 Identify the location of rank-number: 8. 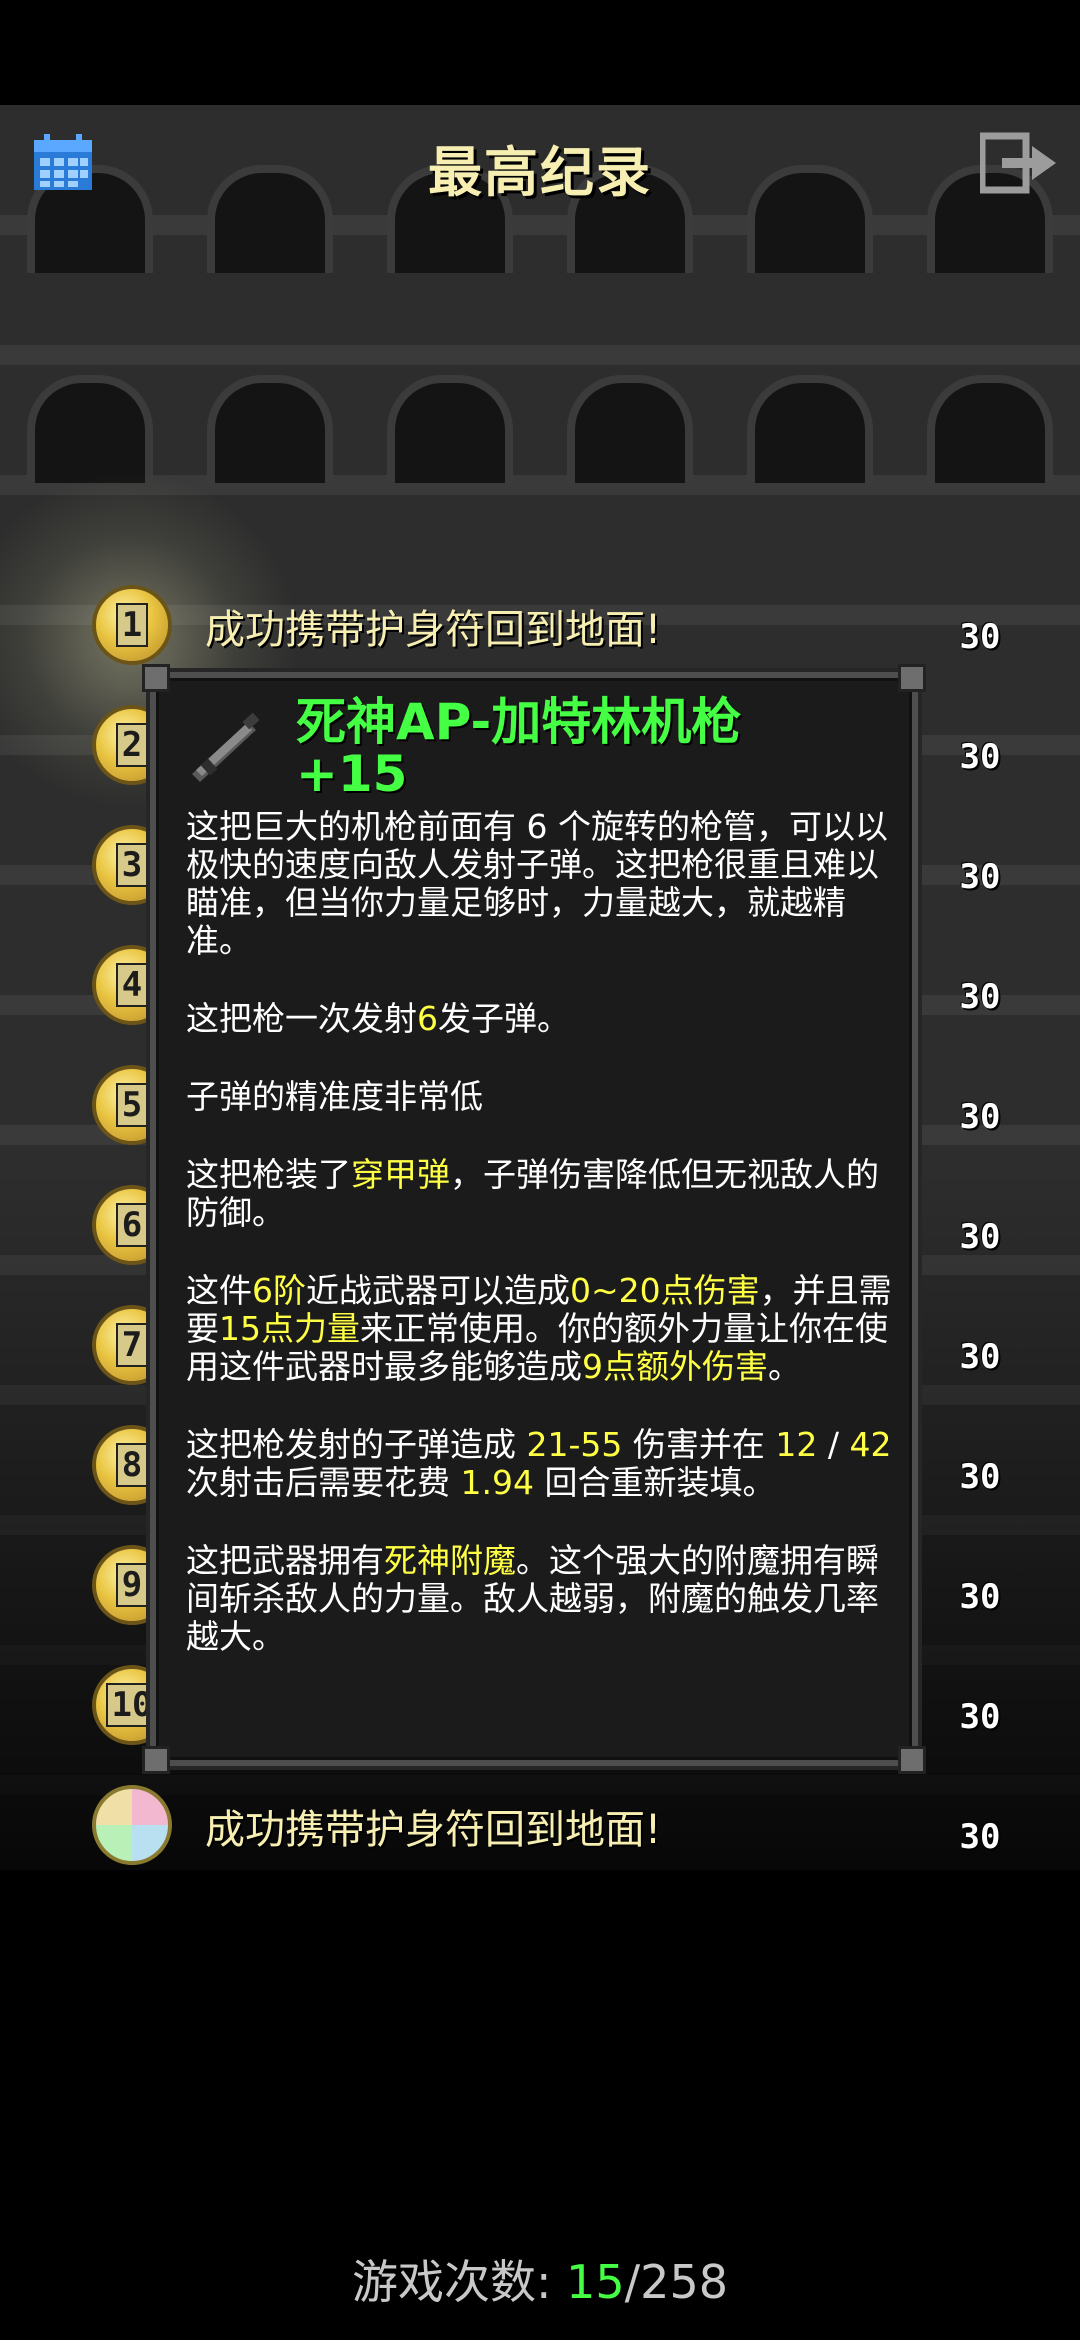
(132, 1465).